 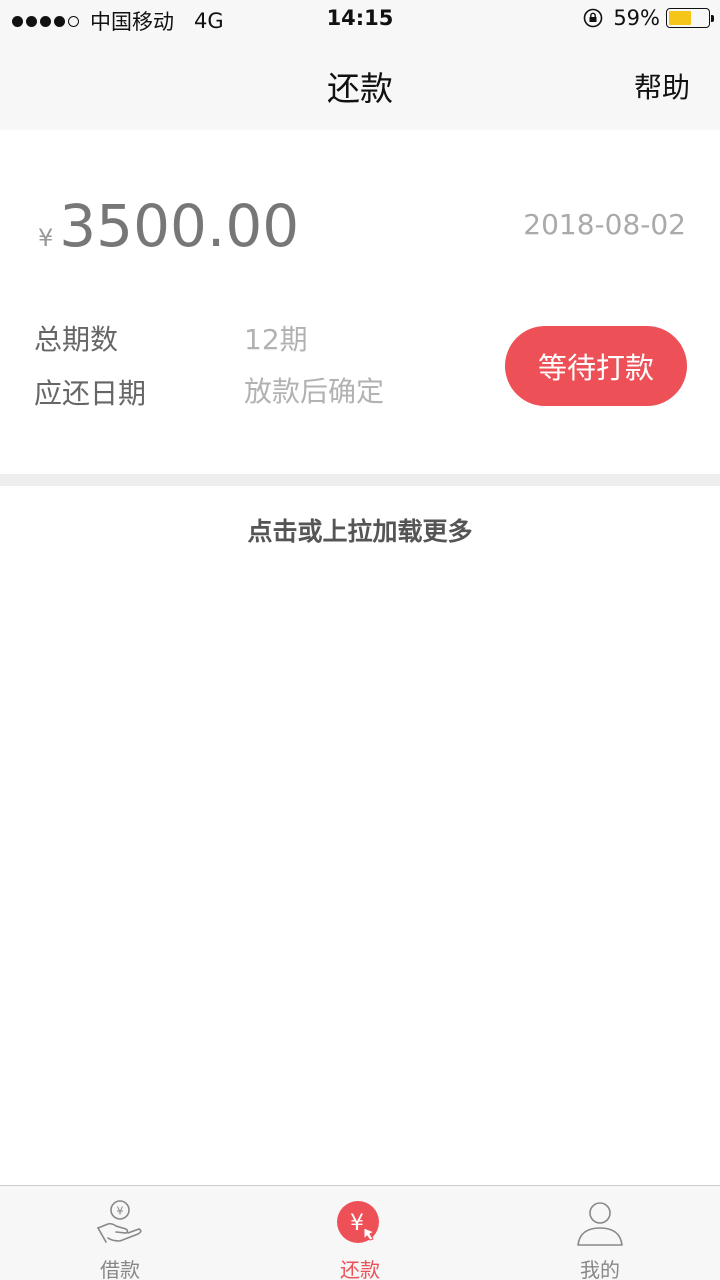 I want to click on tab-repay-label: 还款, so click(x=360, y=1269).